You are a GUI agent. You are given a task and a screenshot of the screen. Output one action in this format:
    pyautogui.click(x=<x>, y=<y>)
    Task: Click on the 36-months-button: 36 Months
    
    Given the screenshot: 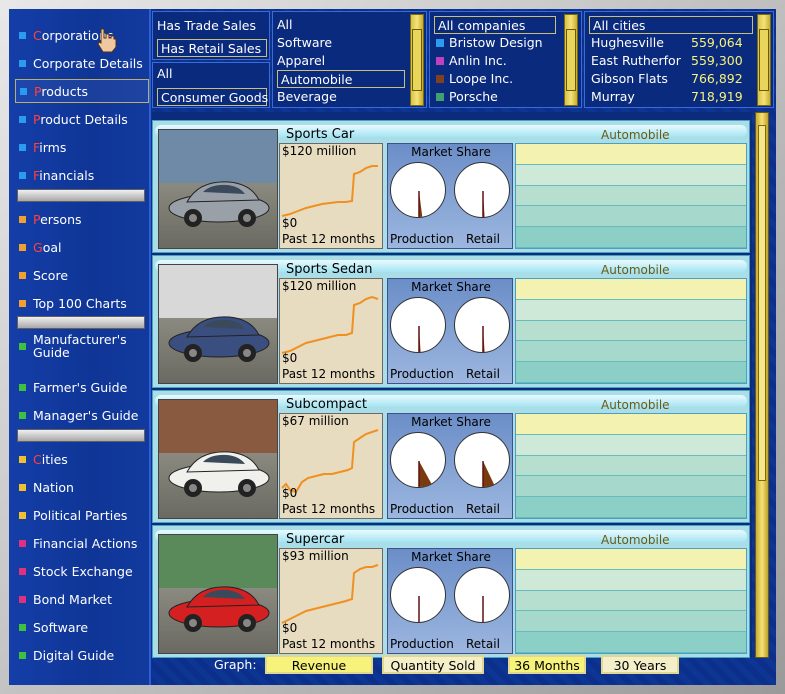 What is the action you would take?
    pyautogui.click(x=547, y=664)
    